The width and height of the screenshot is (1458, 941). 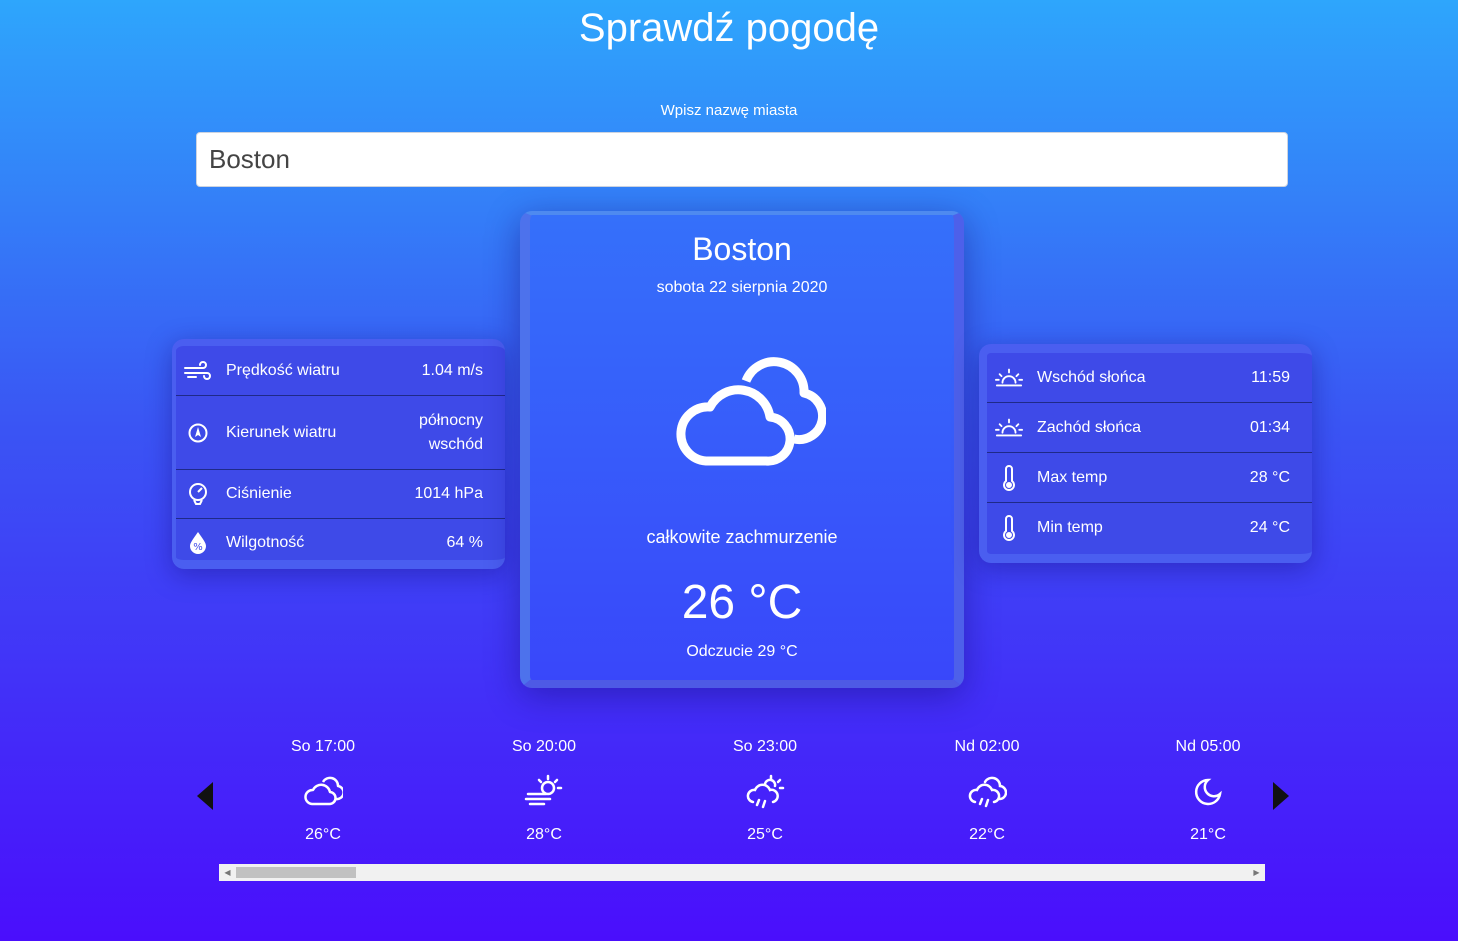 What do you see at coordinates (1009, 378) in the screenshot?
I see `sunrise-icon` at bounding box center [1009, 378].